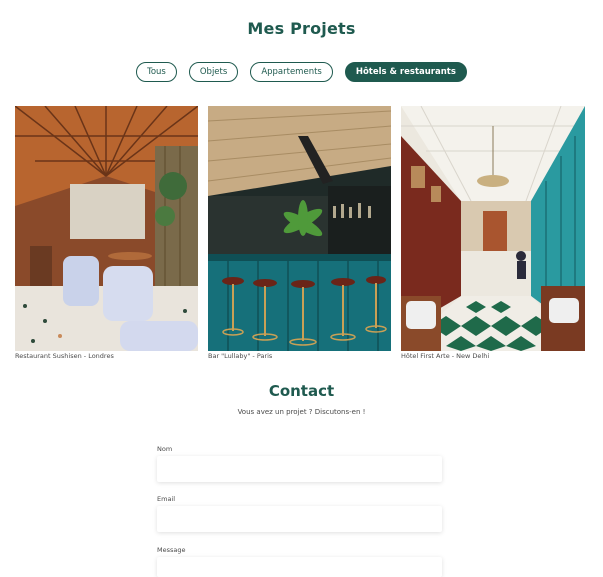  Describe the element at coordinates (299, 469) in the screenshot. I see `name-input` at that location.